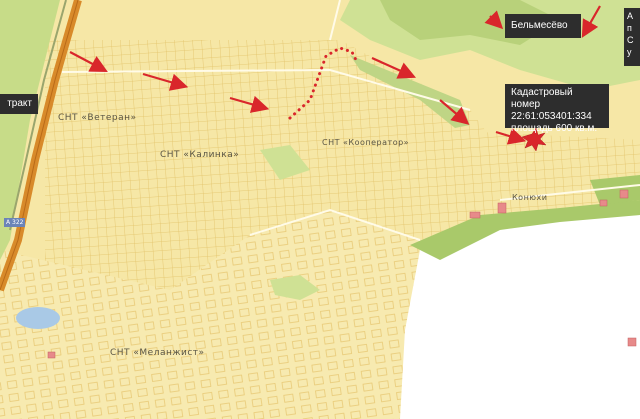 The width and height of the screenshot is (640, 419). I want to click on label-snt-kalinka: СНТ «Калинка», so click(200, 155).